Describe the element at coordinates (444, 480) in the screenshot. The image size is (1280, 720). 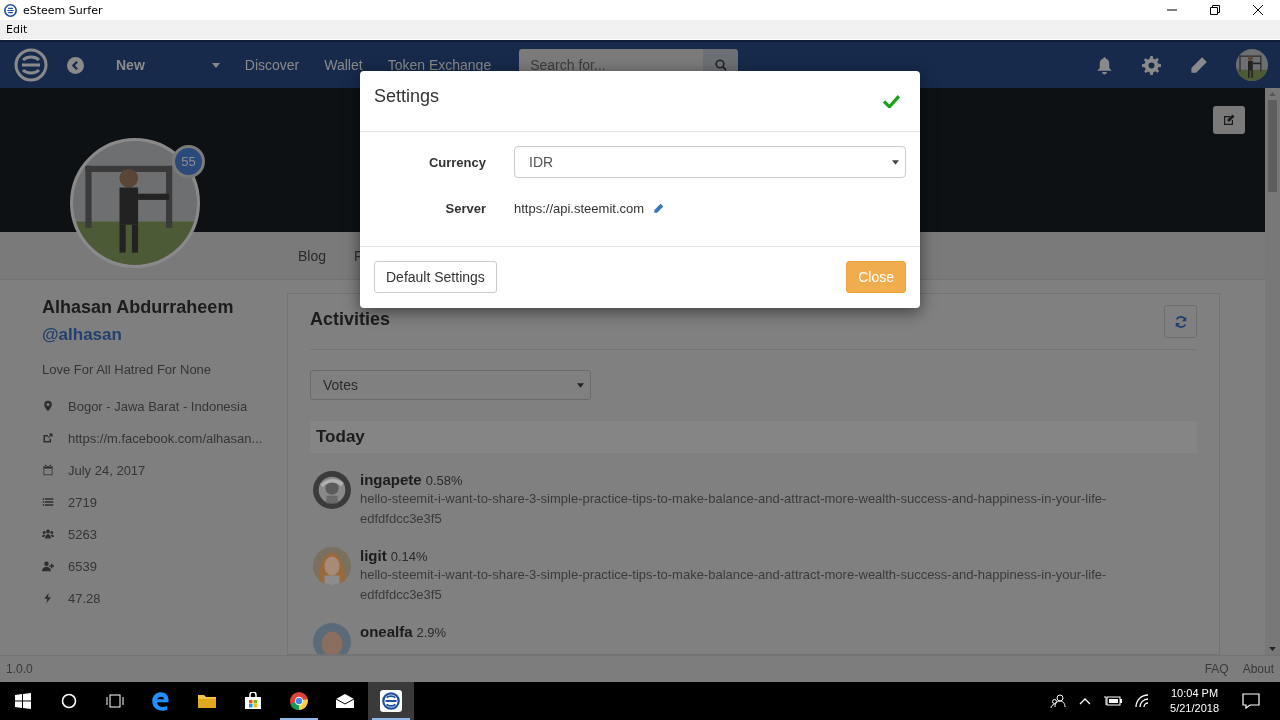
I see `vote-percent: 0.58%` at that location.